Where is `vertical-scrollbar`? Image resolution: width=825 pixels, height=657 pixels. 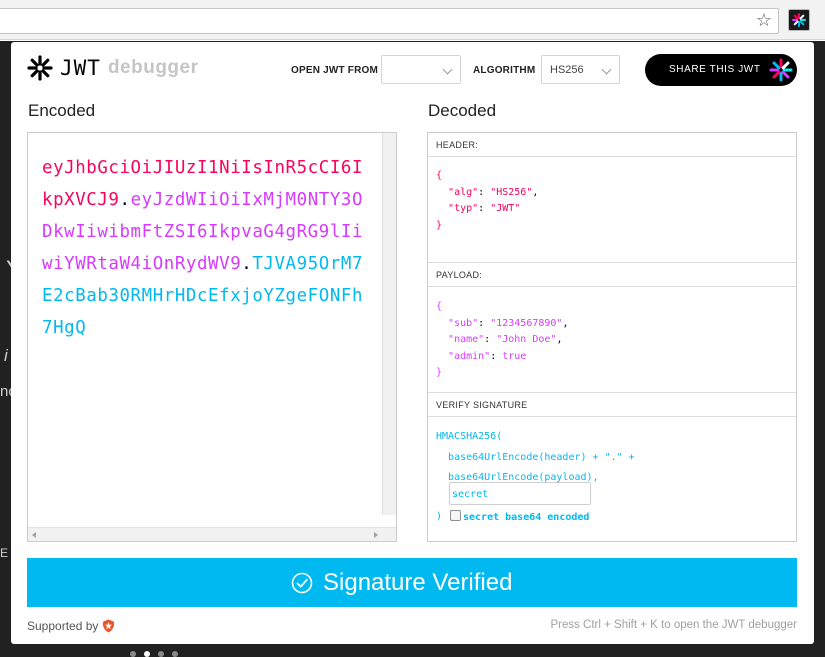
vertical-scrollbar is located at coordinates (389, 324).